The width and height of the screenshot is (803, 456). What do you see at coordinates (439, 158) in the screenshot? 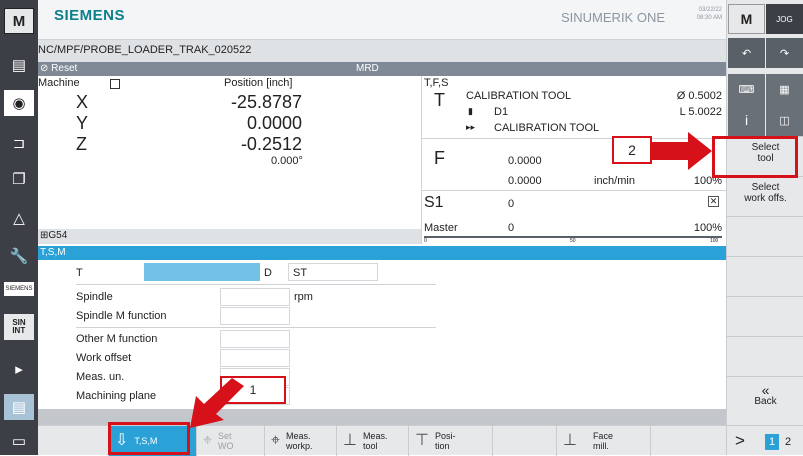
I see `tfs-f-label: F` at bounding box center [439, 158].